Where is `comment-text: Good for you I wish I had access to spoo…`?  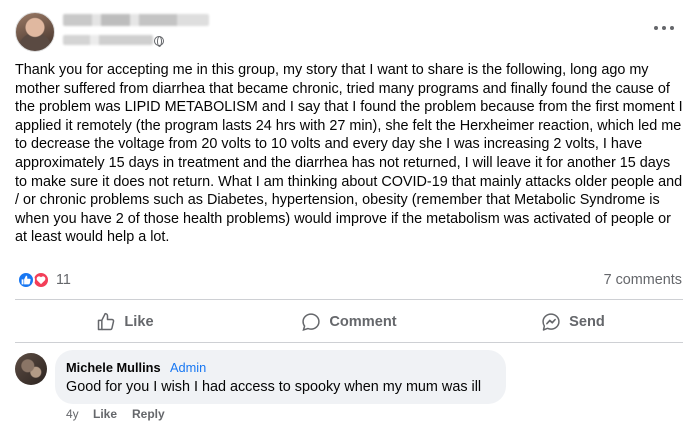
comment-text: Good for you I wish I had access to spoo… is located at coordinates (274, 387).